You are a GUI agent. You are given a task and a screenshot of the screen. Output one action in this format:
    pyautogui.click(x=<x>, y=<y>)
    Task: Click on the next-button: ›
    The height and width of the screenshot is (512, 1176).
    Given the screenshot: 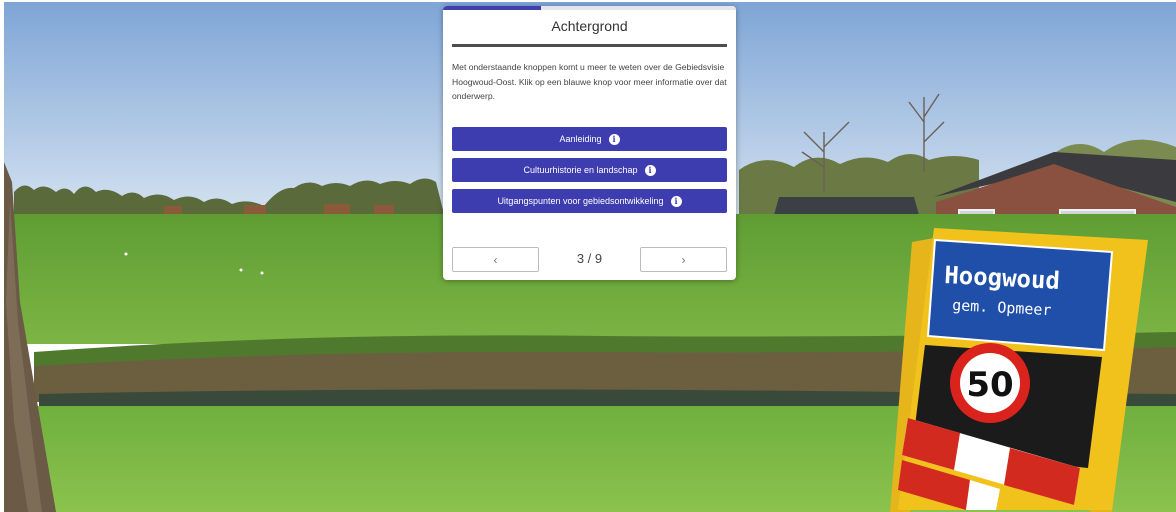 What is the action you would take?
    pyautogui.click(x=683, y=259)
    